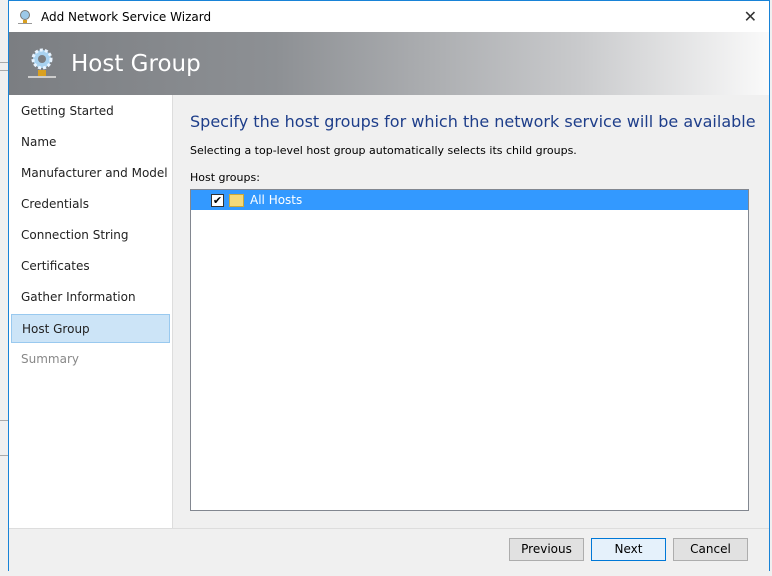 The height and width of the screenshot is (576, 772). What do you see at coordinates (90, 204) in the screenshot?
I see `nav-item-credentials: Credentials` at bounding box center [90, 204].